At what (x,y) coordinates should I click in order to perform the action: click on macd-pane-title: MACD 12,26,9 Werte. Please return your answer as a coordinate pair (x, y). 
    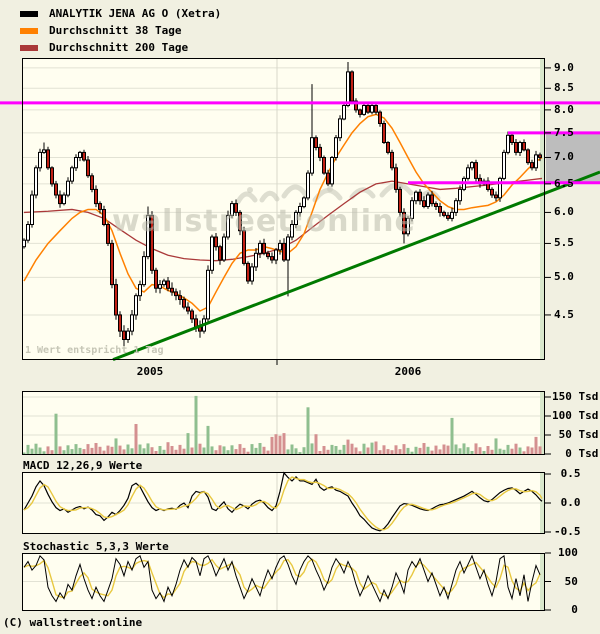
    Looking at the image, I should click on (83, 465).